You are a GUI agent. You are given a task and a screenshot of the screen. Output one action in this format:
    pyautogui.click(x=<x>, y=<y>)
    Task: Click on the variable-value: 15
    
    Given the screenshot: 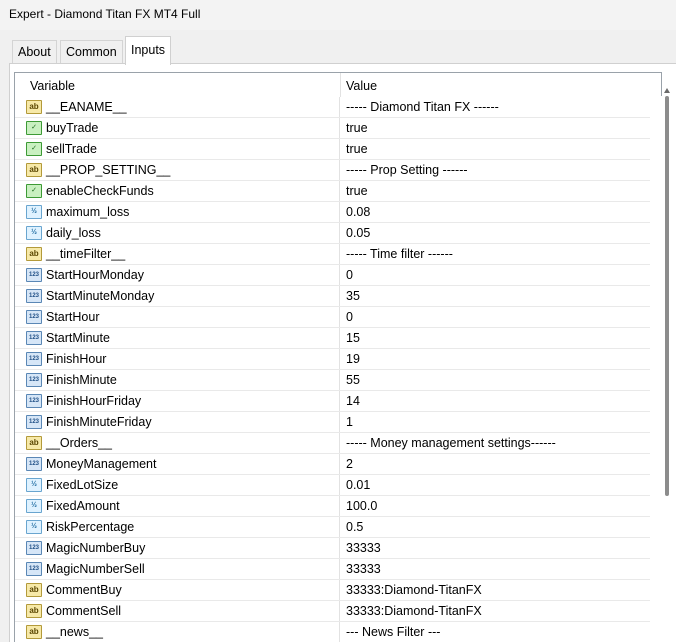 What is the action you would take?
    pyautogui.click(x=353, y=338)
    